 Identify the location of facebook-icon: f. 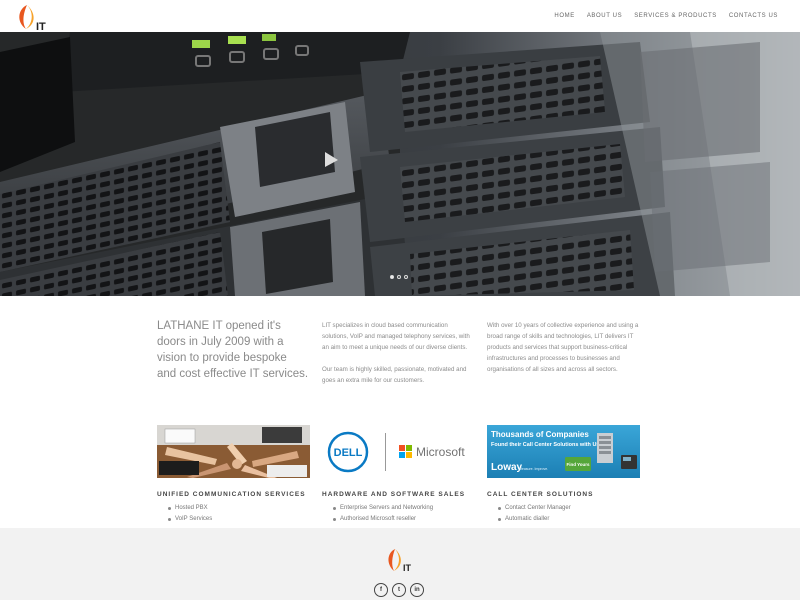
(381, 590).